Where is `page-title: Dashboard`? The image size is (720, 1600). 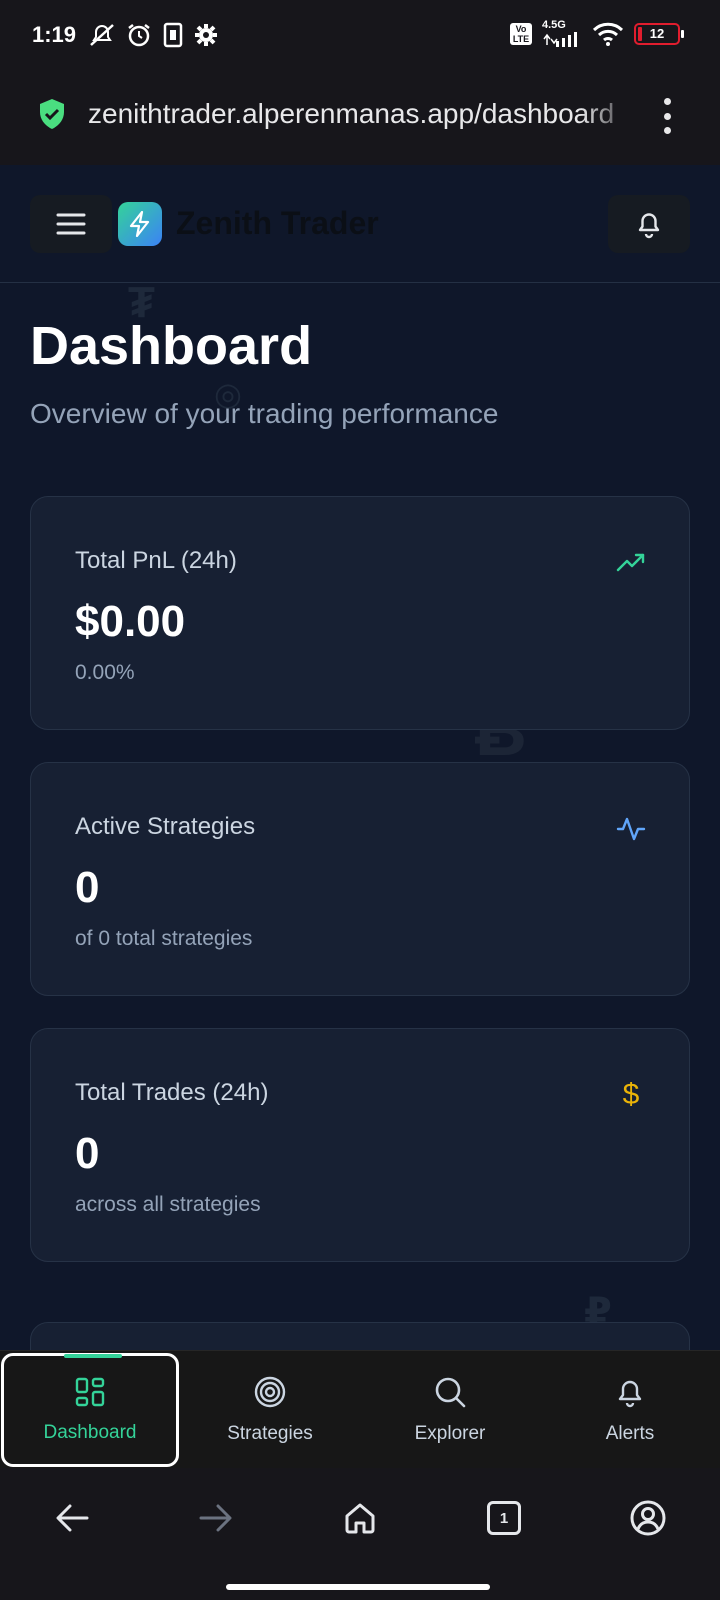
page-title: Dashboard is located at coordinates (171, 346).